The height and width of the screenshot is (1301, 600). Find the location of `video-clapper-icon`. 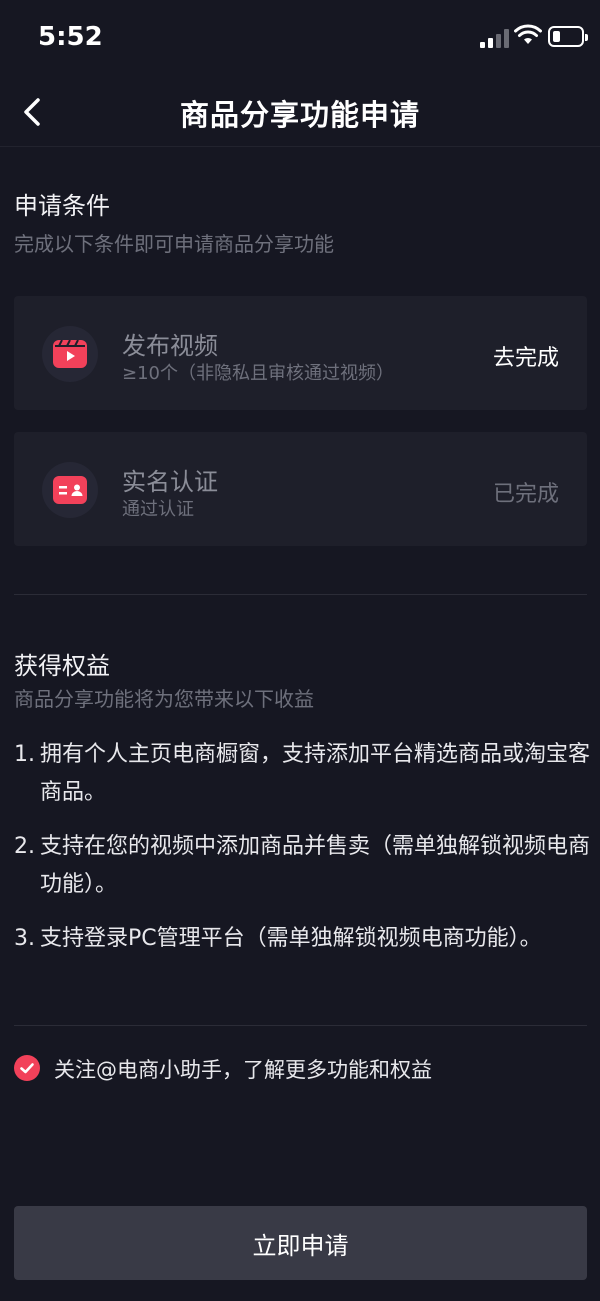

video-clapper-icon is located at coordinates (70, 353).